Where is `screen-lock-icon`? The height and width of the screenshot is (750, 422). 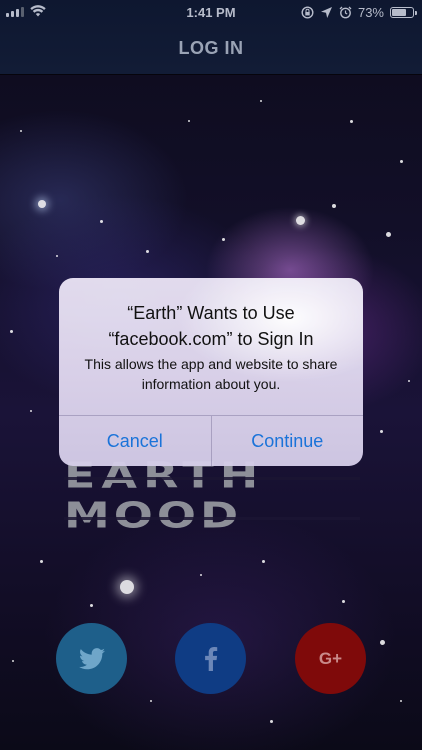
screen-lock-icon is located at coordinates (307, 12).